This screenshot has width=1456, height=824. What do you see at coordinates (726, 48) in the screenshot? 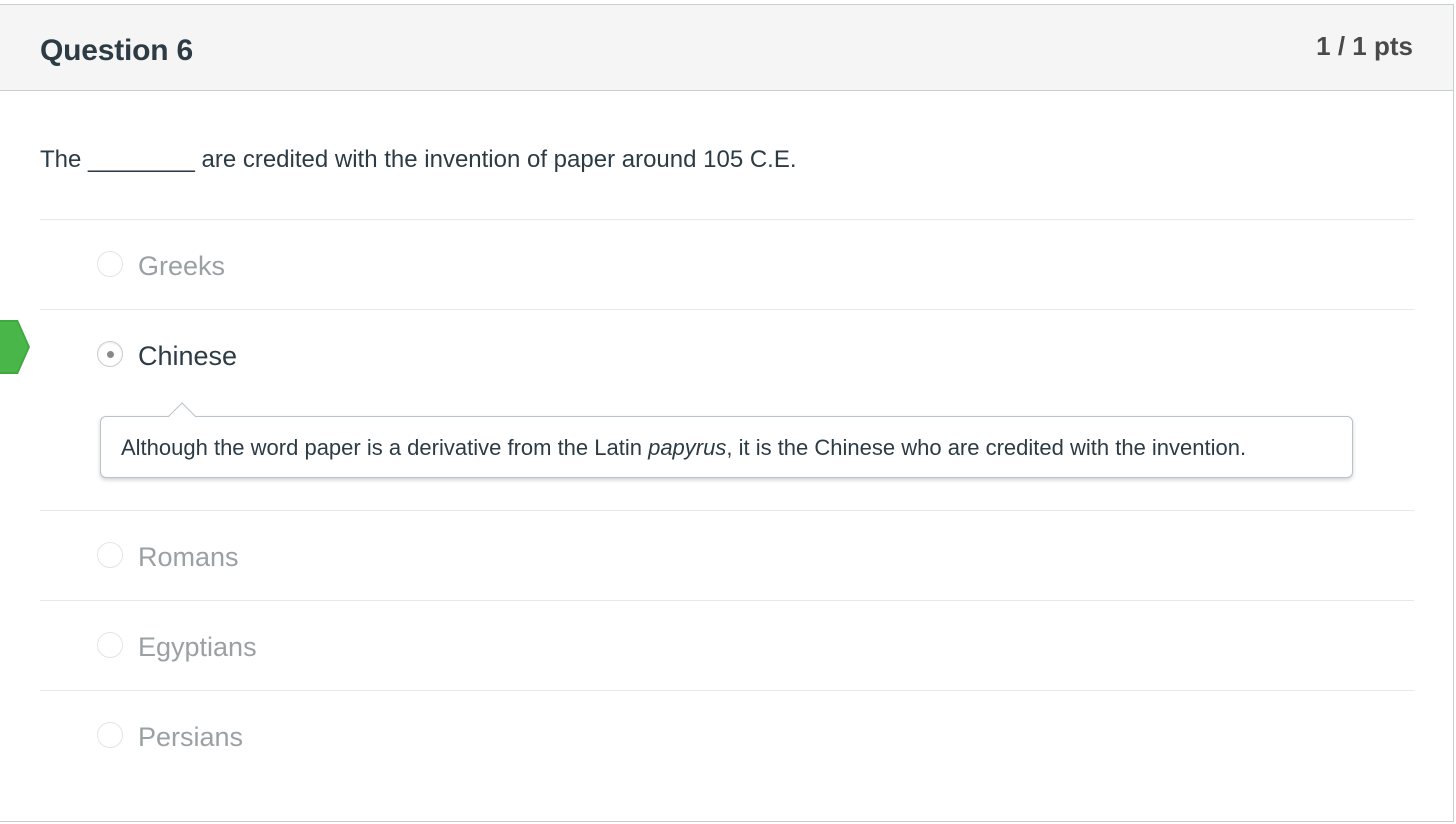
I see `question-header: Question 6 1 / 1 pts` at bounding box center [726, 48].